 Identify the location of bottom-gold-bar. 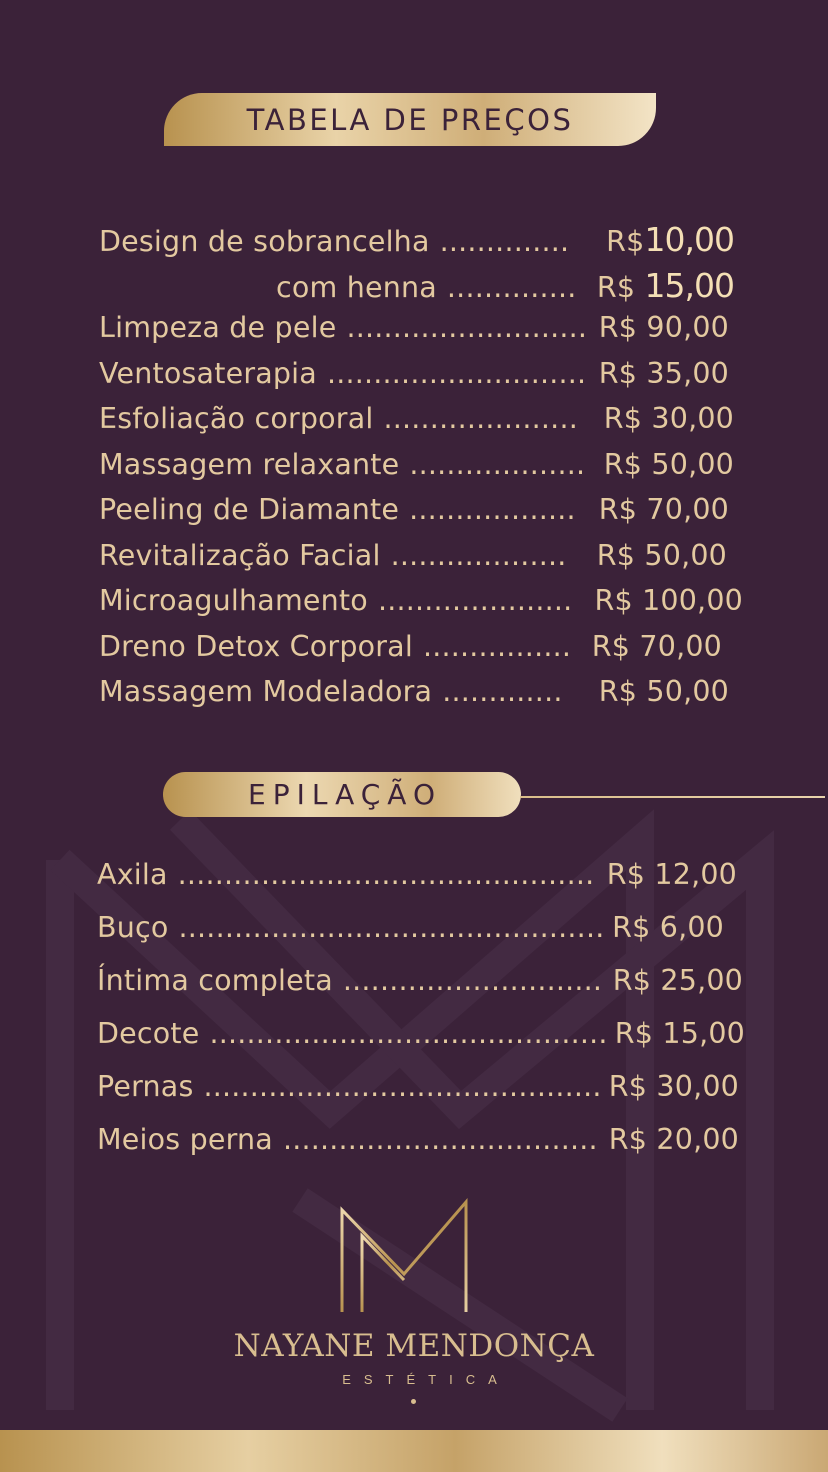
(414, 1451).